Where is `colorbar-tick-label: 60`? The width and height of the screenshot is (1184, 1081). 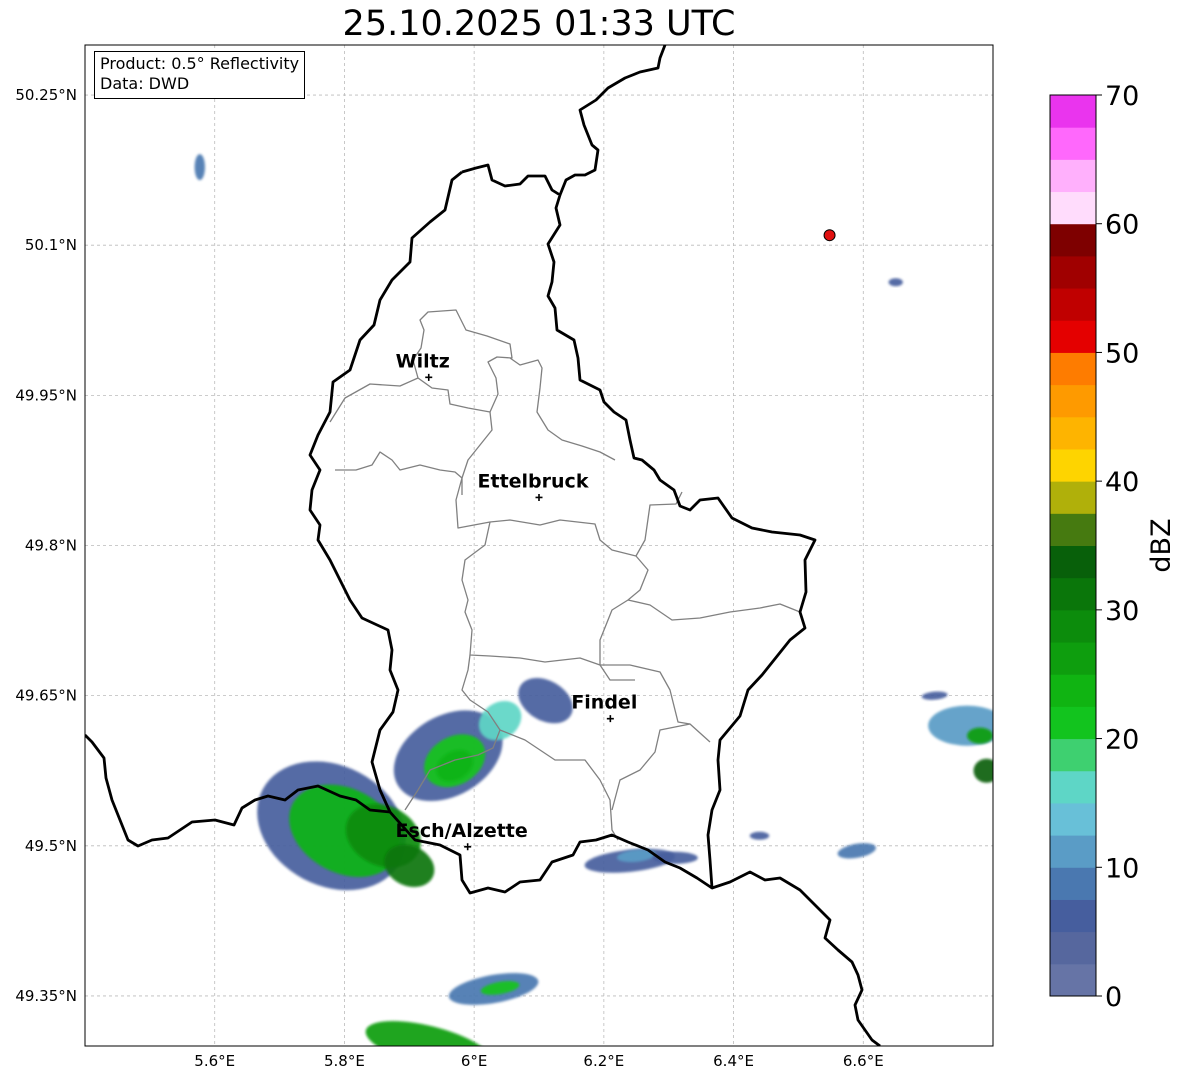
colorbar-tick-label: 60 is located at coordinates (1122, 225).